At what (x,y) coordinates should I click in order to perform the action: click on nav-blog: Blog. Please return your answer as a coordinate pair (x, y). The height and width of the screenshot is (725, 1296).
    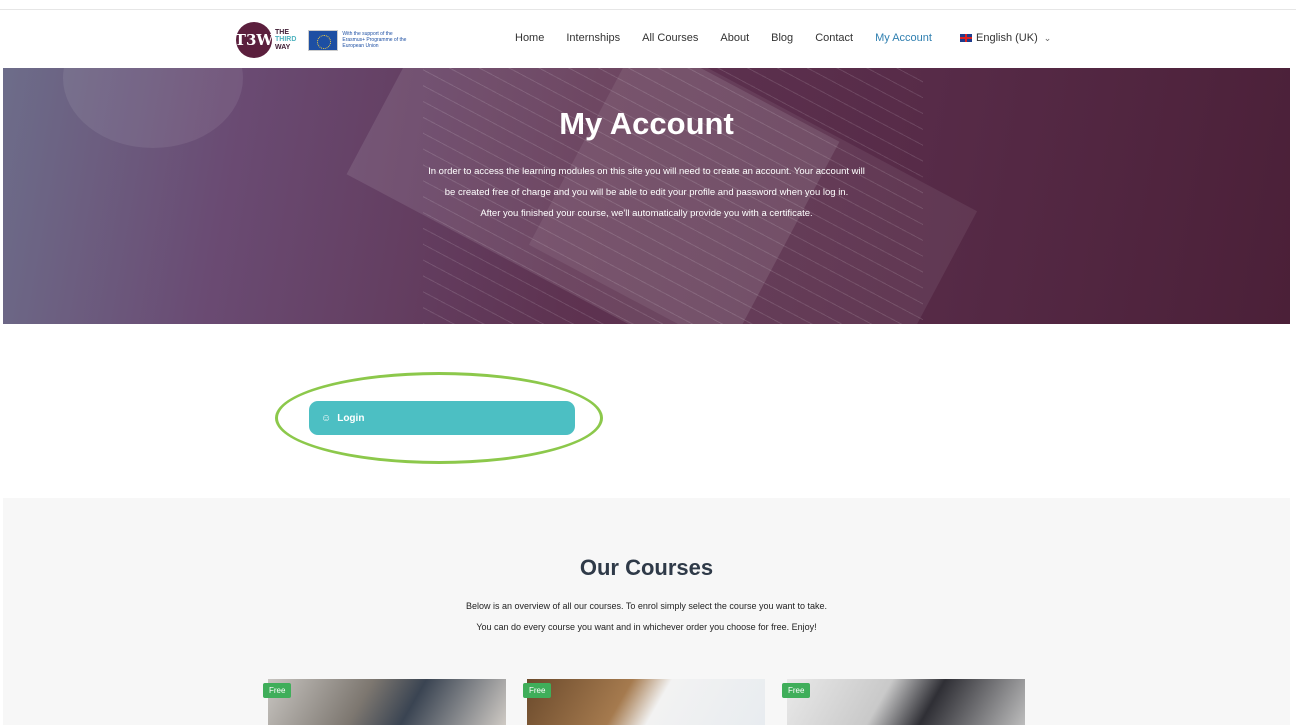
    Looking at the image, I should click on (782, 38).